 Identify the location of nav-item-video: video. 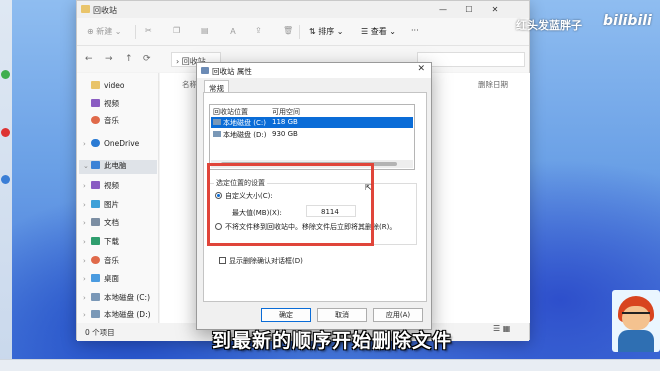
(104, 88).